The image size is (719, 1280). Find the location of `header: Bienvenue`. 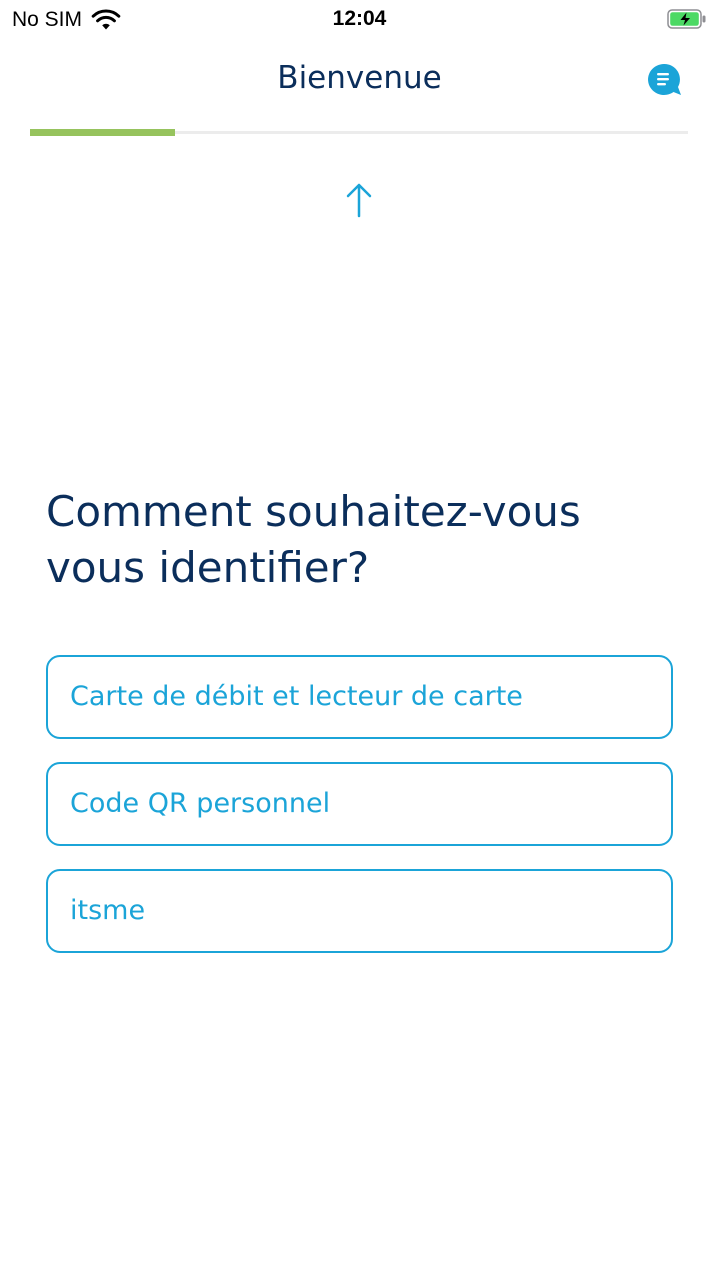

header: Bienvenue is located at coordinates (359, 81).